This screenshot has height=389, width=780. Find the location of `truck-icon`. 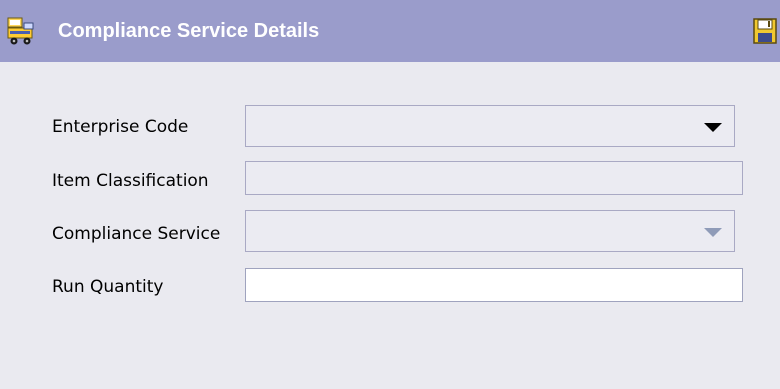

truck-icon is located at coordinates (20, 31).